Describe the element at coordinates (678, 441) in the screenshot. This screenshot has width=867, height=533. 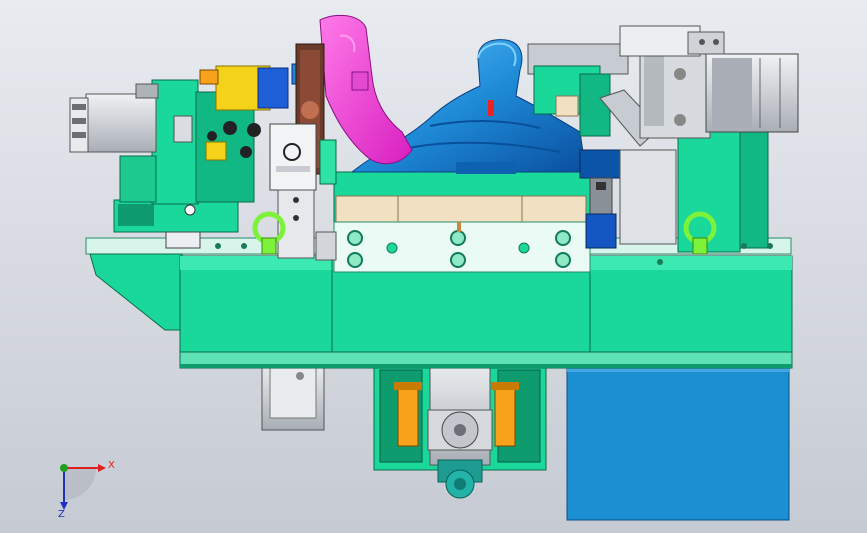
I see `blue-electrical-box` at that location.